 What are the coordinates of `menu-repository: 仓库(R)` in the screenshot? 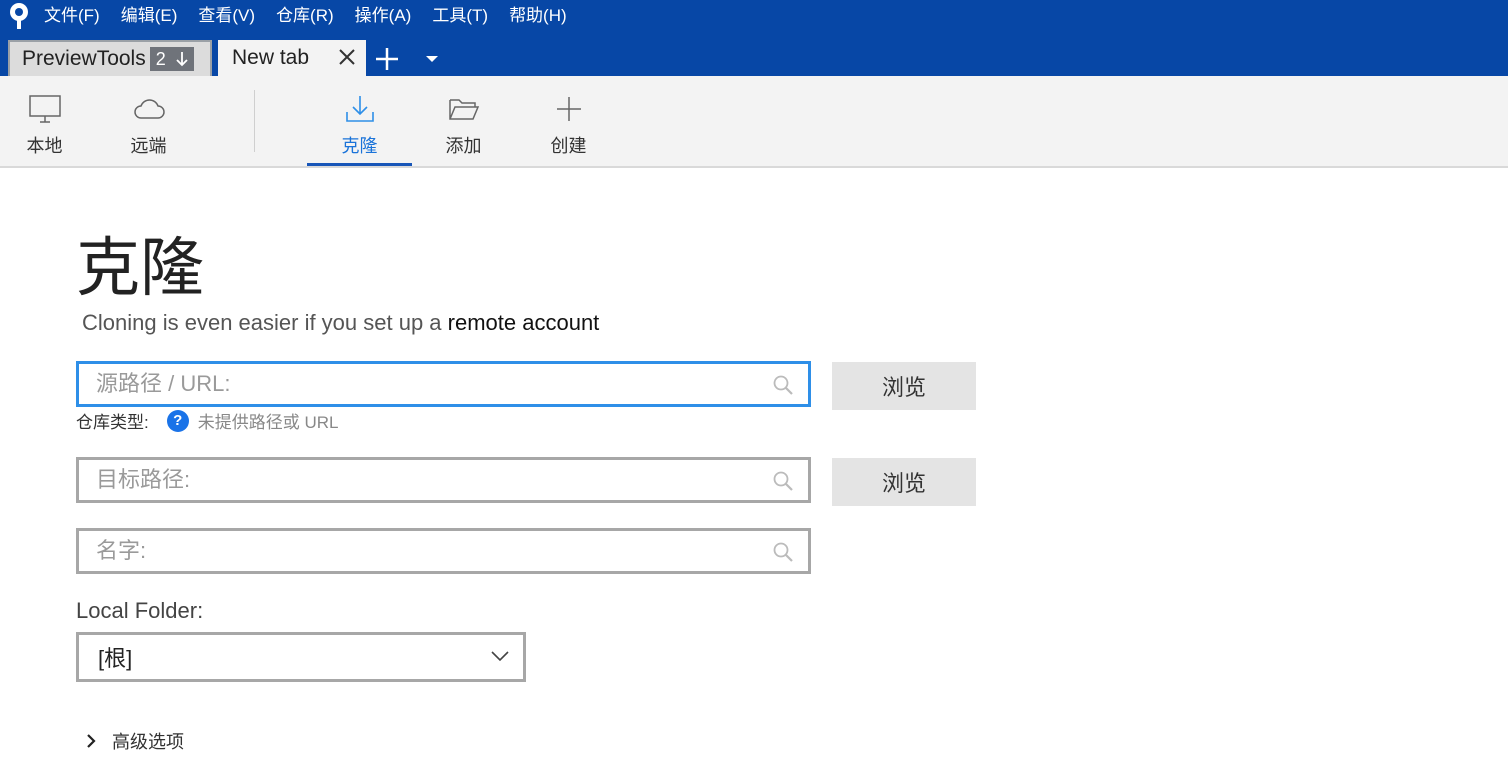 It's located at (305, 16).